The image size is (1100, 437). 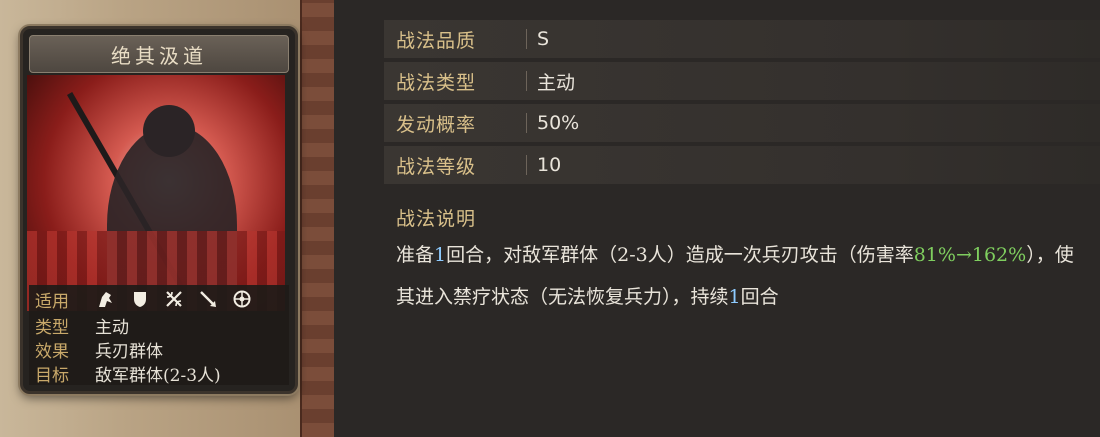 I want to click on level-row: 战法等级 10, so click(x=742, y=165).